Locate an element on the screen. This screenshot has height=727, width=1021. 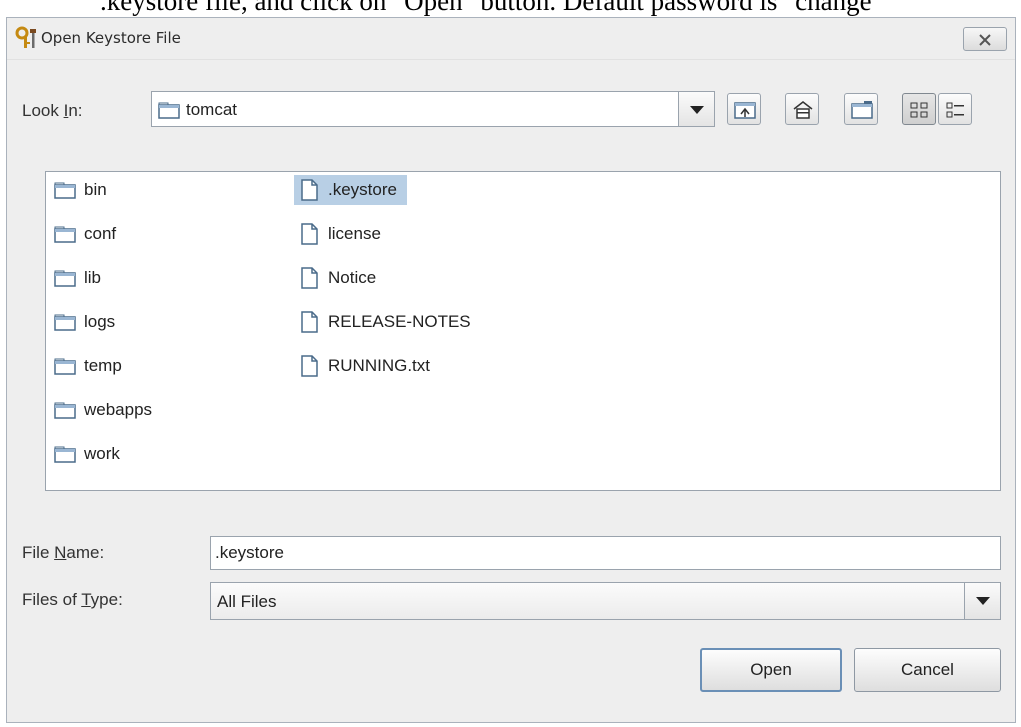
dialog-title: Open Keystore File is located at coordinates (111, 38).